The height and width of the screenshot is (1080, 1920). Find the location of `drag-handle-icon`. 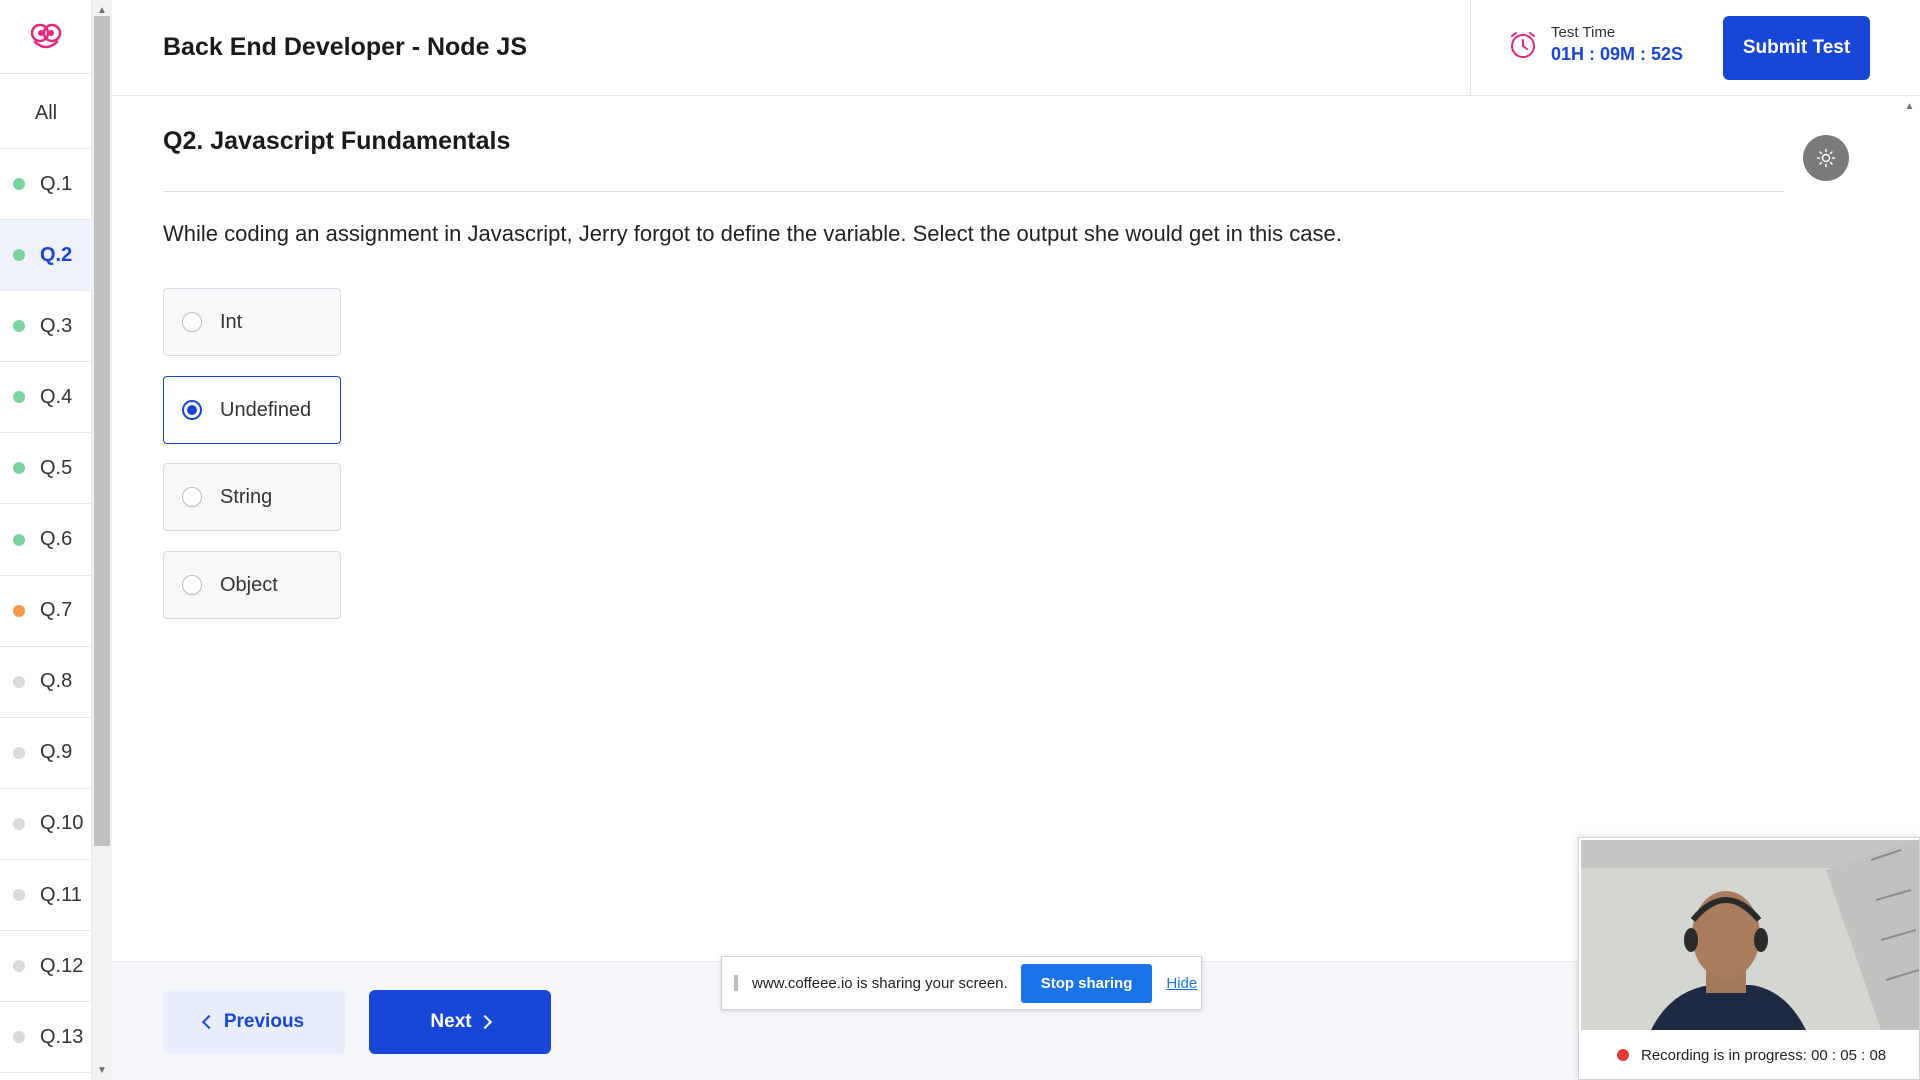

drag-handle-icon is located at coordinates (736, 983).